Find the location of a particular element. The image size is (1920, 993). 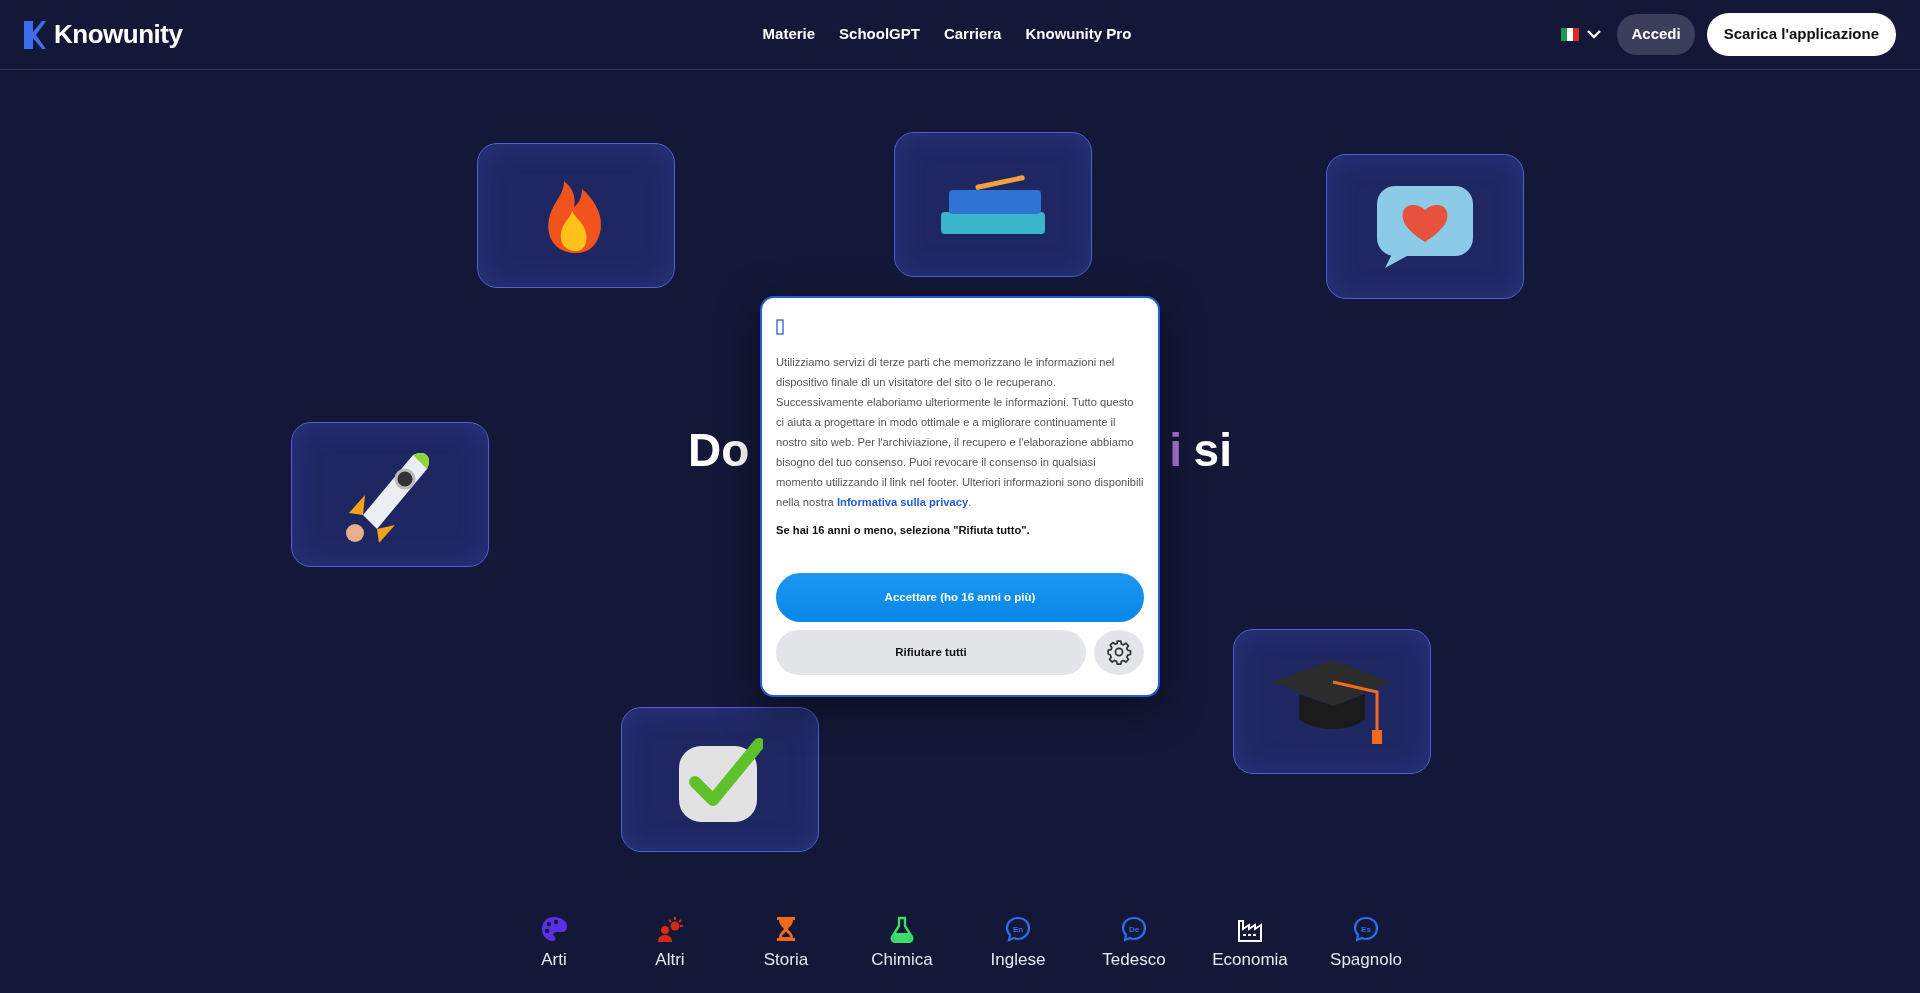

nav-link: SchoolGPT is located at coordinates (879, 34).